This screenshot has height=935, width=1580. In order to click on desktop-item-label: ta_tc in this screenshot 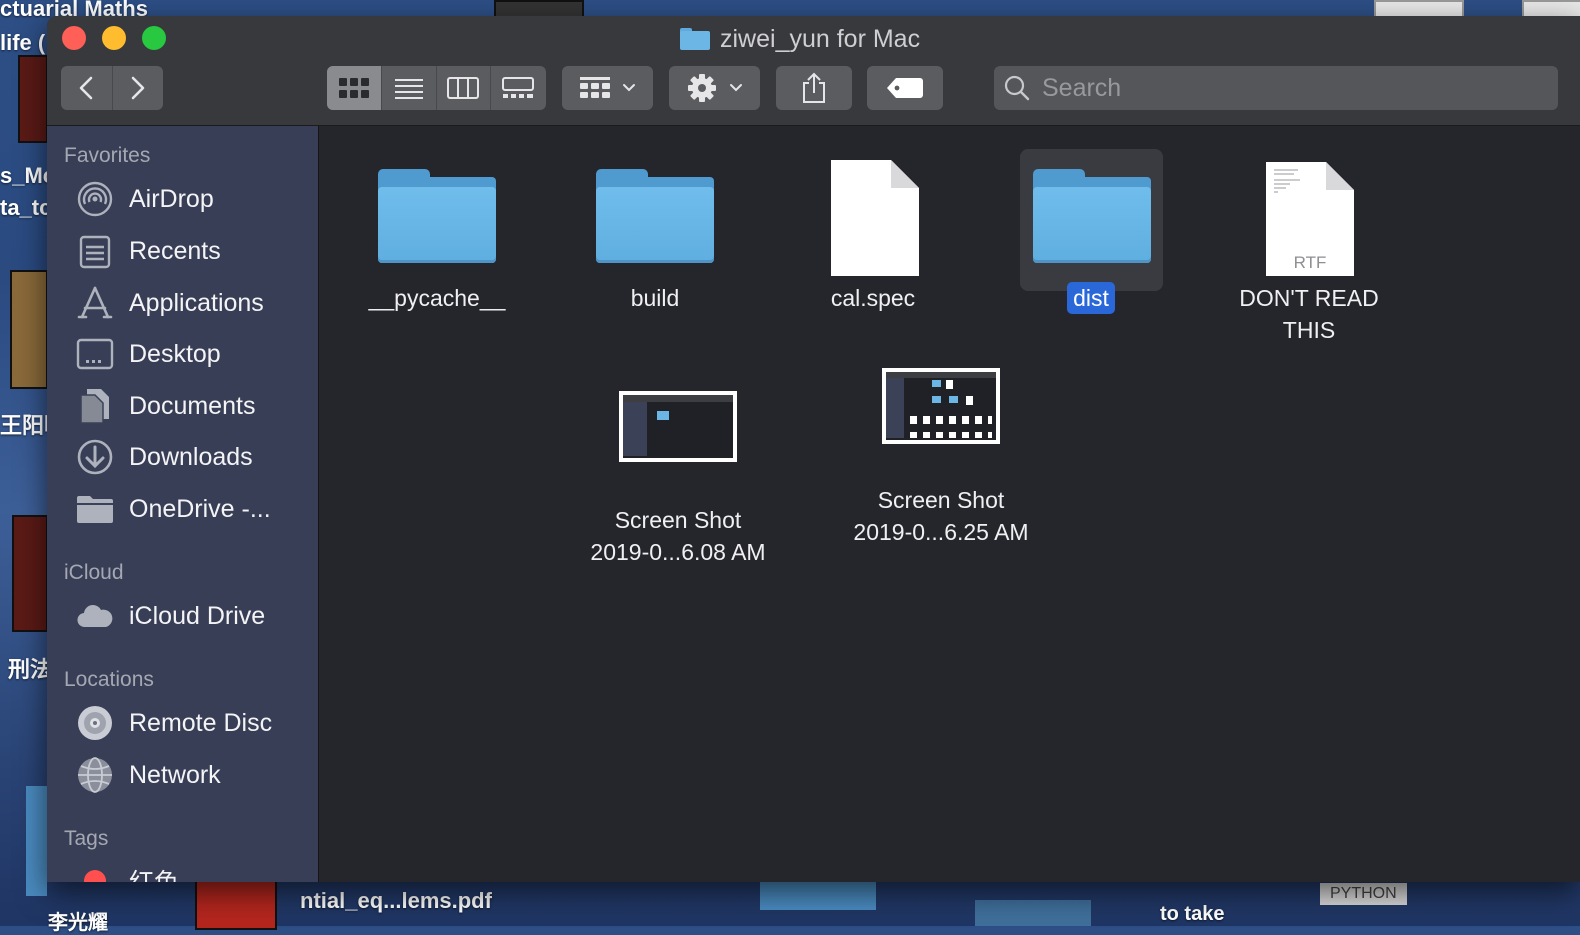, I will do `click(25, 208)`.